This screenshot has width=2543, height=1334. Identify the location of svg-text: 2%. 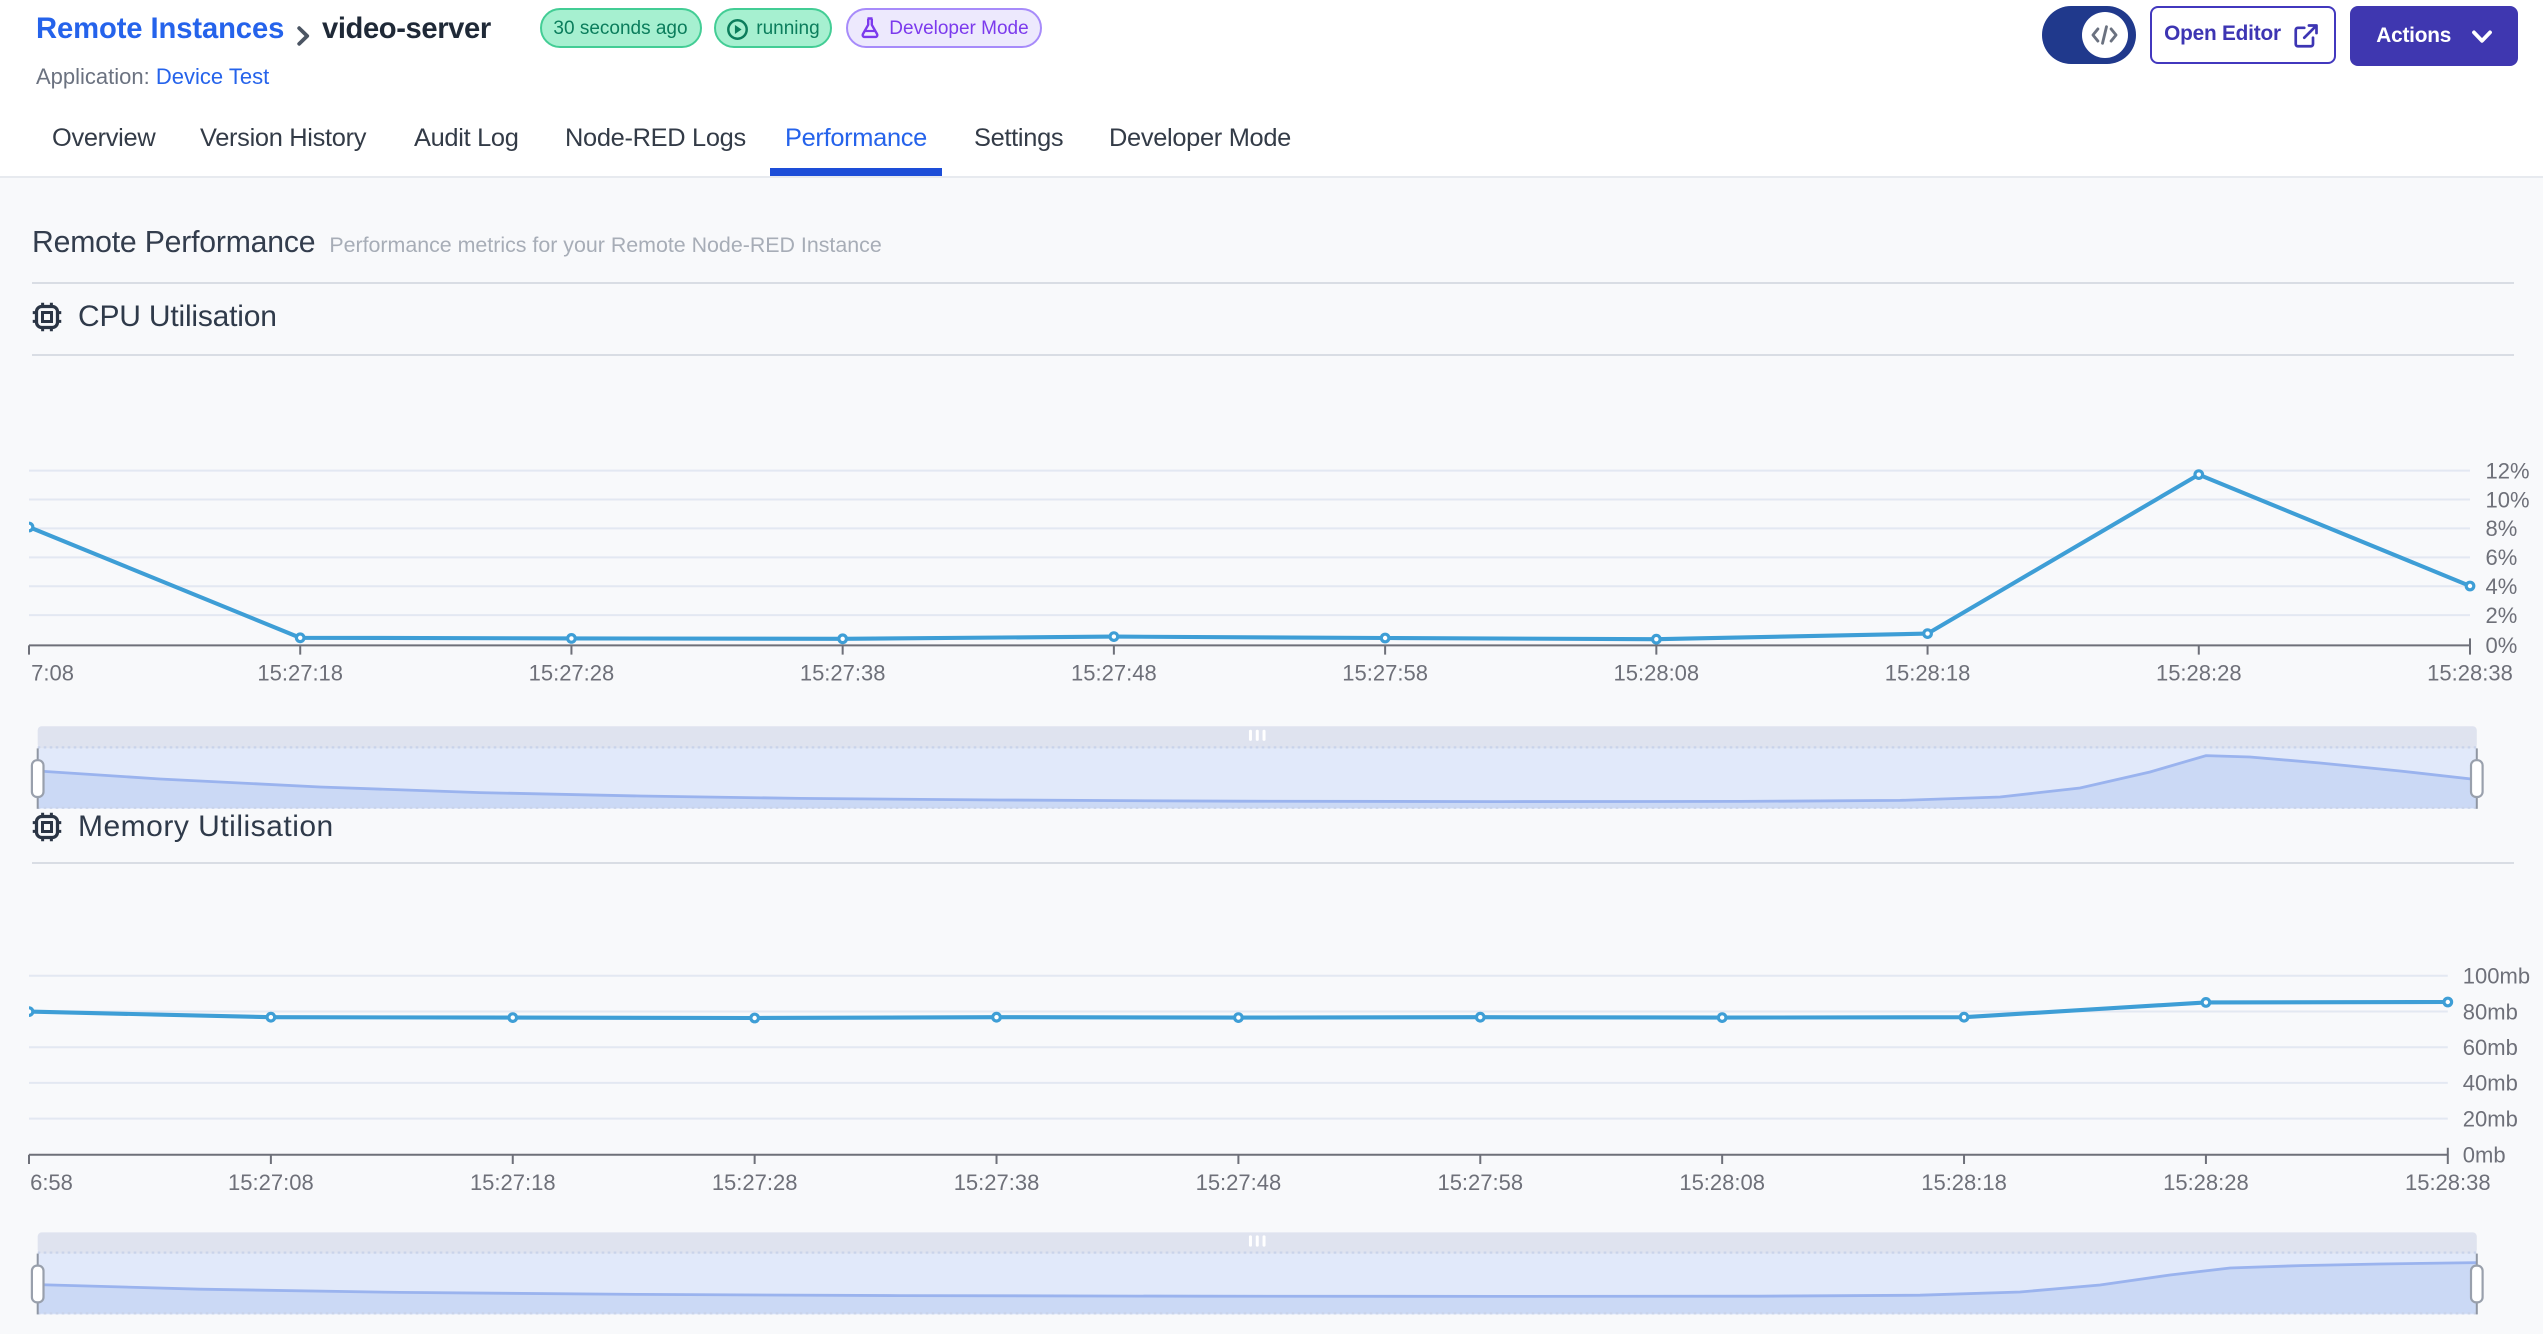
(2502, 615).